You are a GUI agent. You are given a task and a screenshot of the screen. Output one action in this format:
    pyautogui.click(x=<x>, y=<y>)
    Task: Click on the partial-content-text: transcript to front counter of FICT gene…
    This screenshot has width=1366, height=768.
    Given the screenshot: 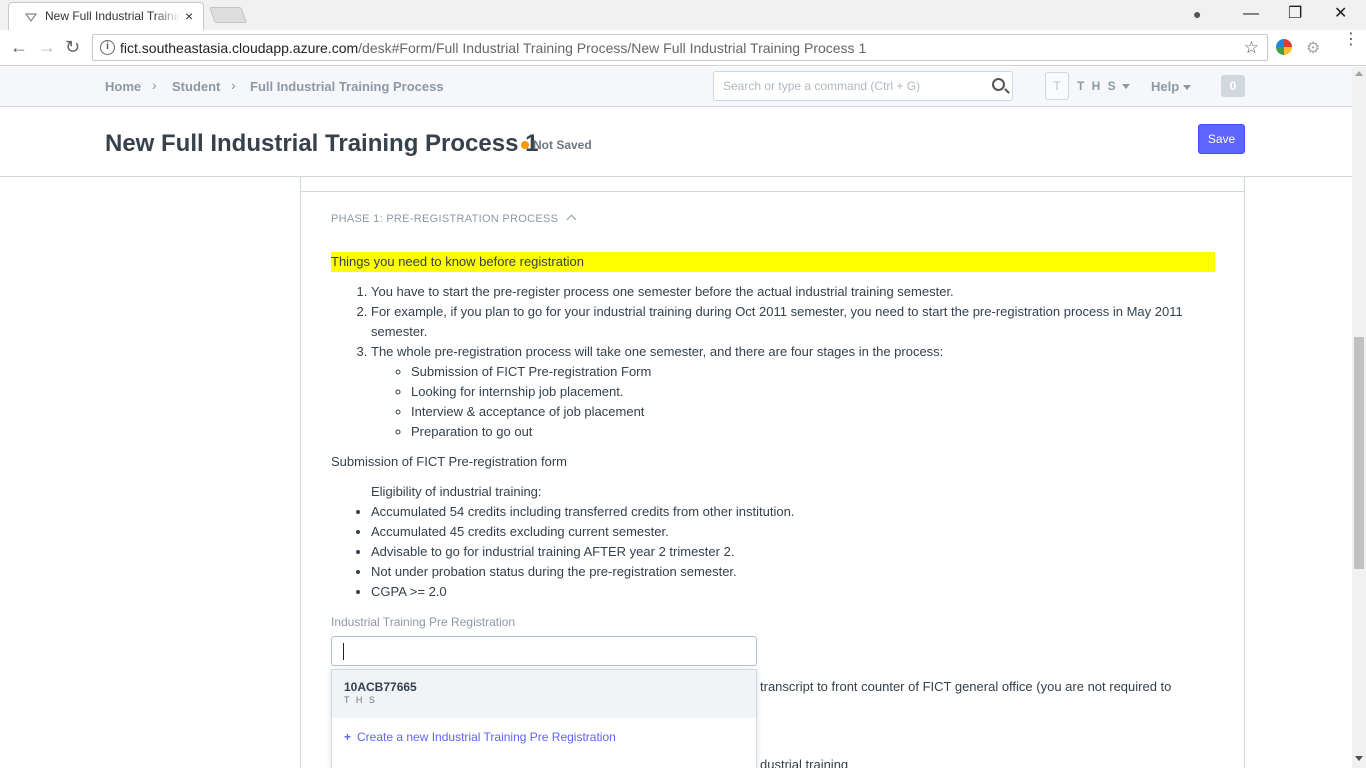 What is the action you would take?
    pyautogui.click(x=966, y=686)
    